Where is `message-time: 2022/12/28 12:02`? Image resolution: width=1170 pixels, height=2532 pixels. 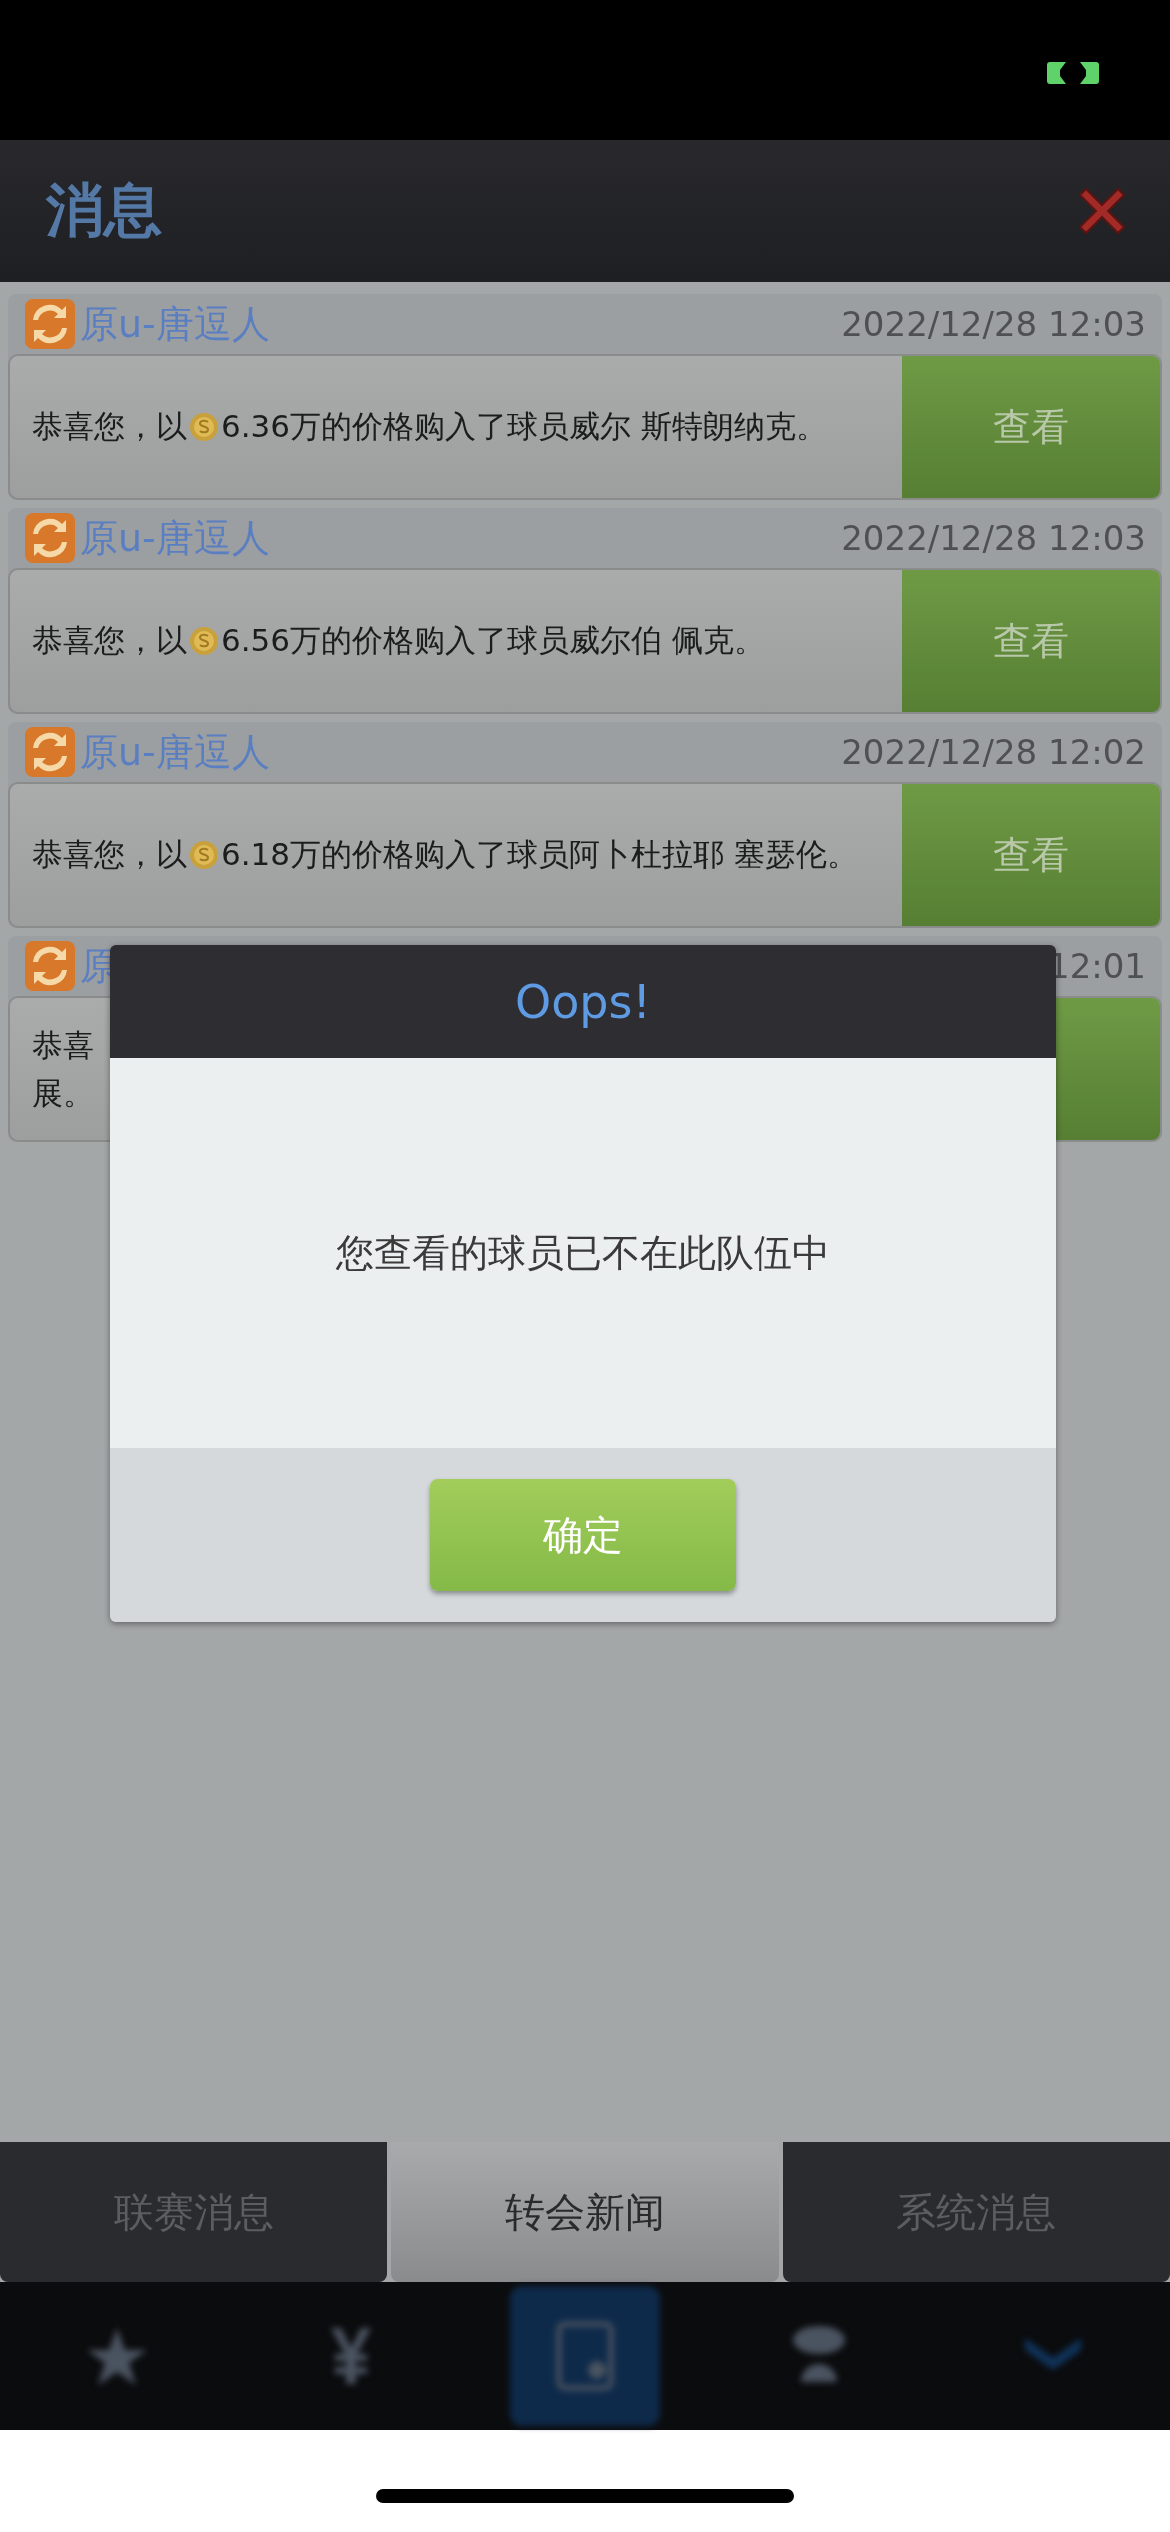 message-time: 2022/12/28 12:02 is located at coordinates (993, 752).